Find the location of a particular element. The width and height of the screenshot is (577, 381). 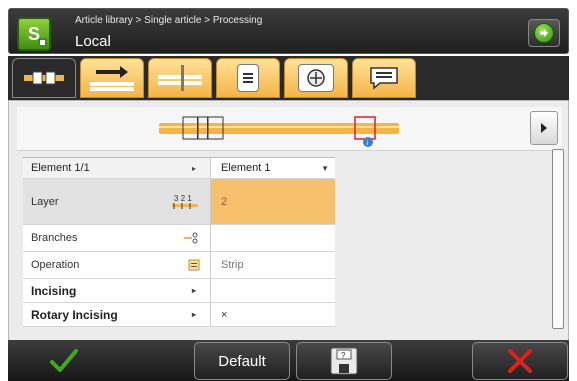

comment-icon is located at coordinates (384, 78).